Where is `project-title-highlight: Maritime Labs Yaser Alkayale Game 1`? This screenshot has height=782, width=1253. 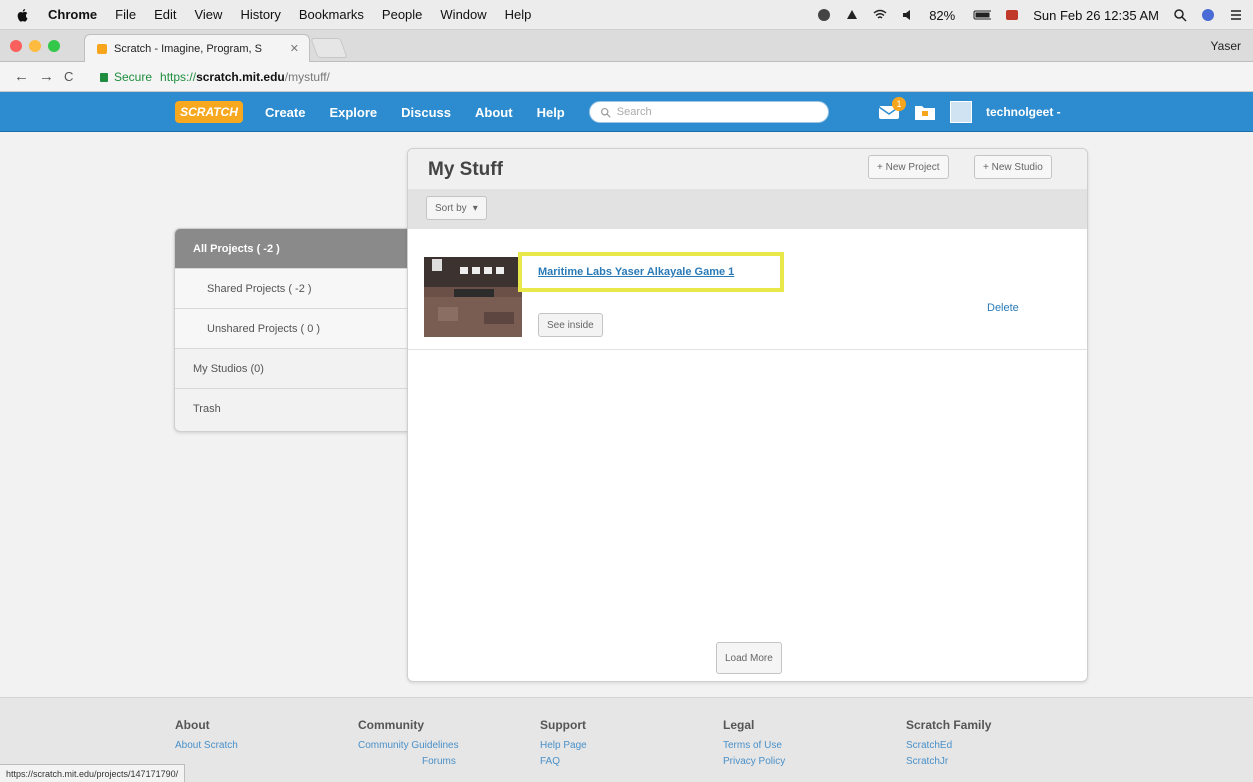
project-title-highlight: Maritime Labs Yaser Alkayale Game 1 is located at coordinates (651, 272).